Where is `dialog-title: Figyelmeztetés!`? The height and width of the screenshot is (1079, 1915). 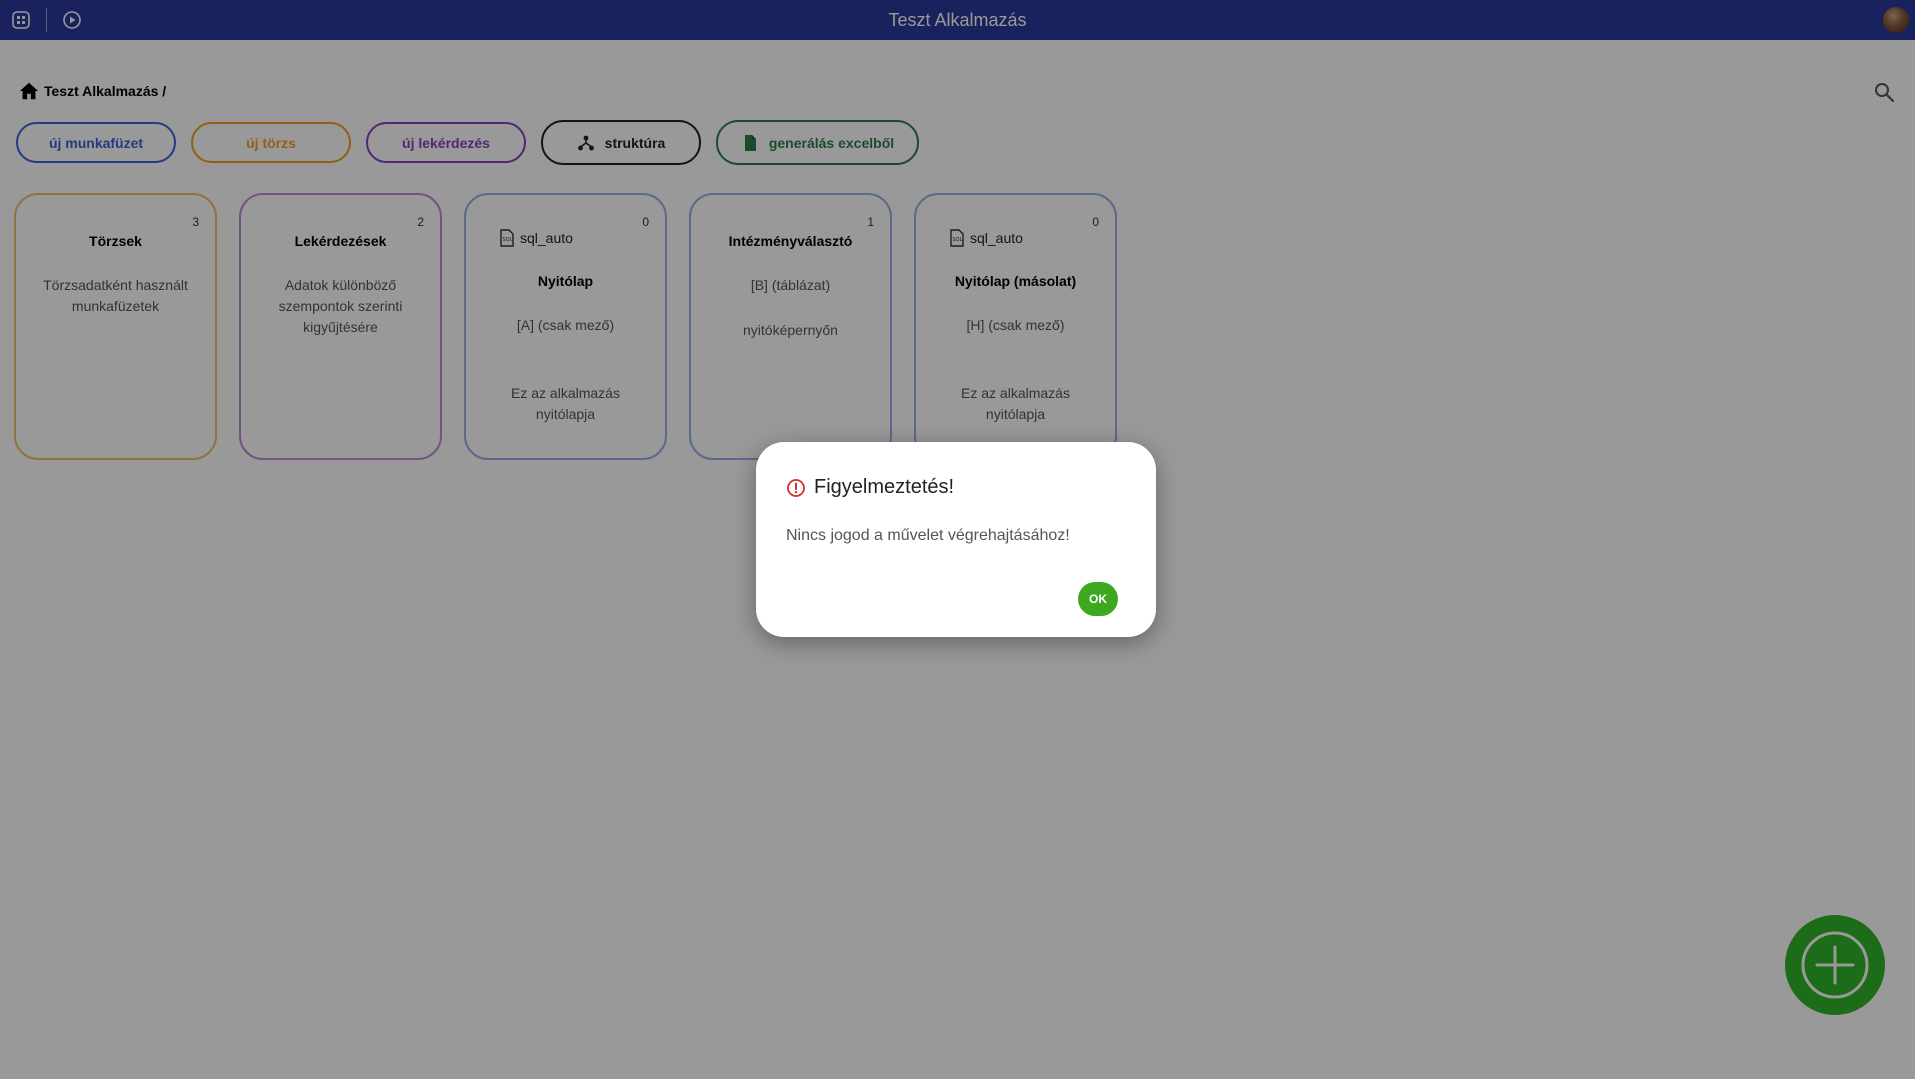 dialog-title: Figyelmeztetés! is located at coordinates (870, 487).